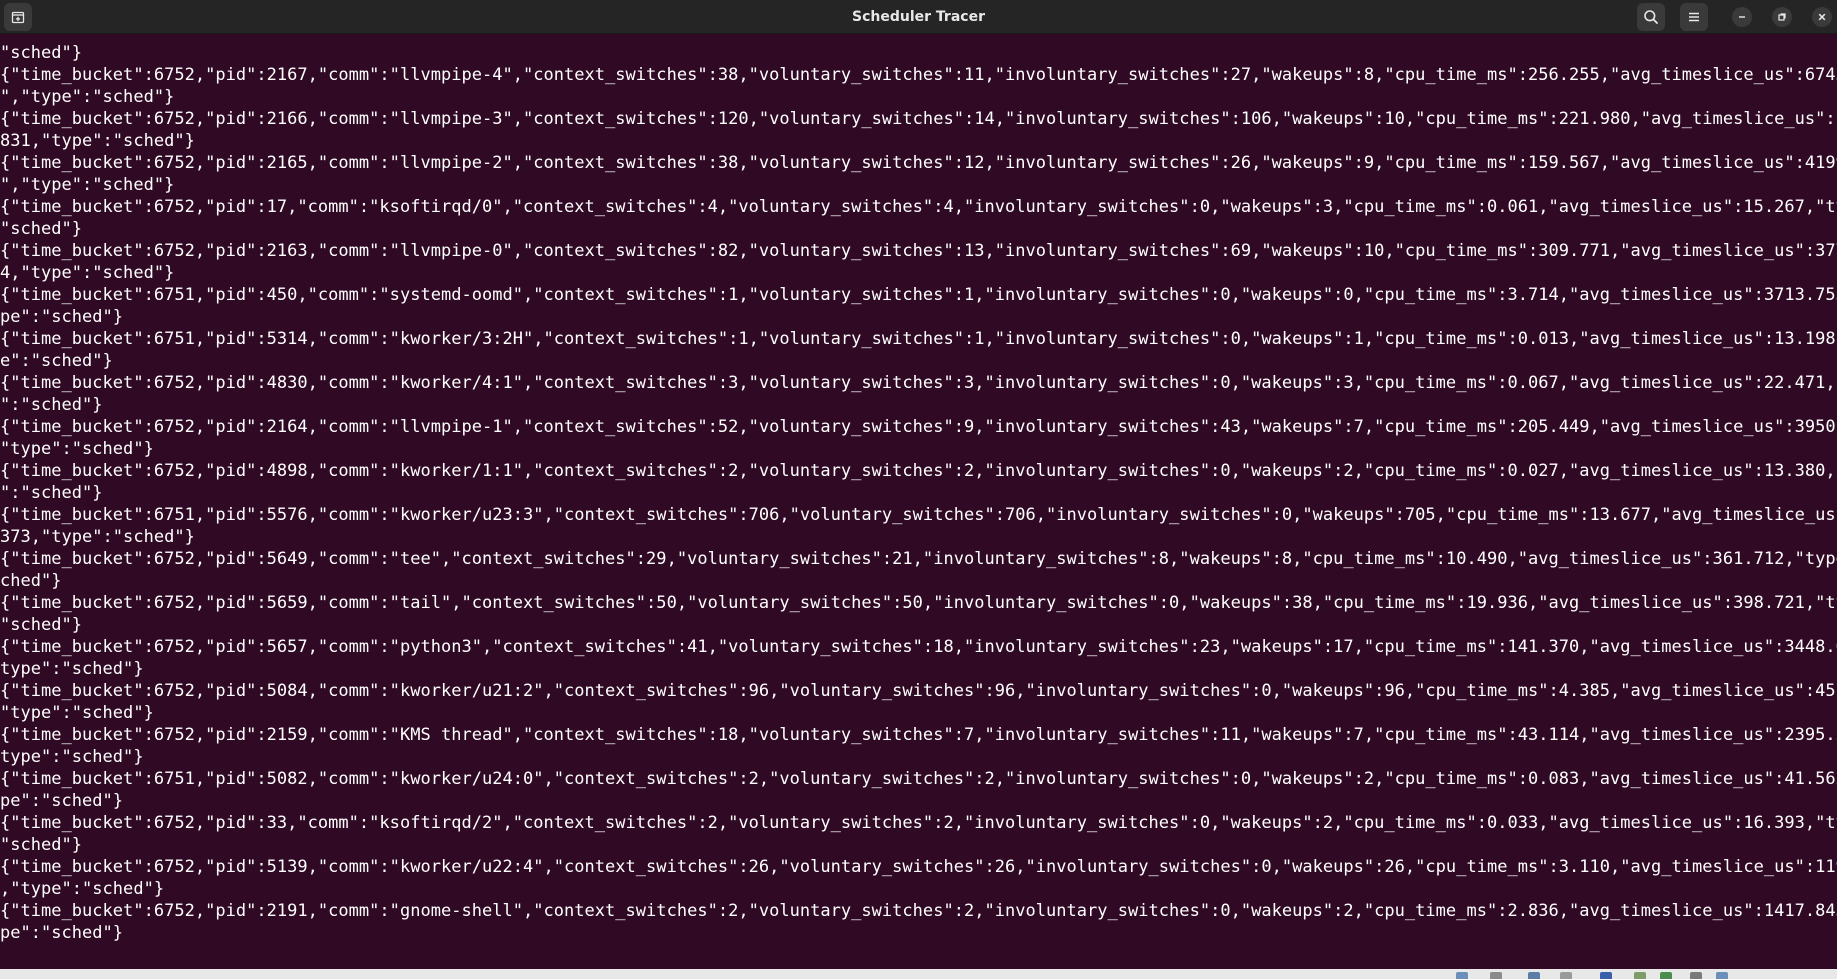  Describe the element at coordinates (56, 361) in the screenshot. I see `terminal-line: e":"sched"}` at that location.